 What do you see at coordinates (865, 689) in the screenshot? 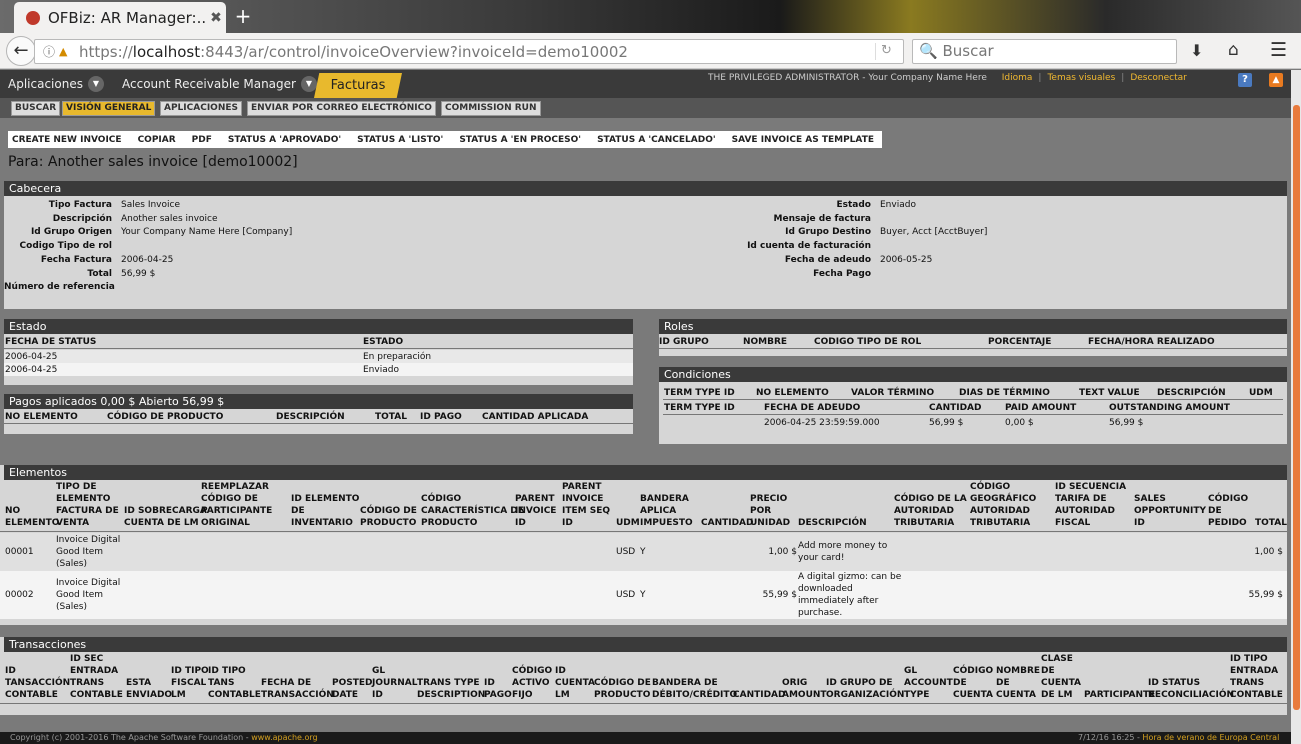
I see `transactions-column-header: ID GRUPO DE ORGANIZACIÓN` at bounding box center [865, 689].